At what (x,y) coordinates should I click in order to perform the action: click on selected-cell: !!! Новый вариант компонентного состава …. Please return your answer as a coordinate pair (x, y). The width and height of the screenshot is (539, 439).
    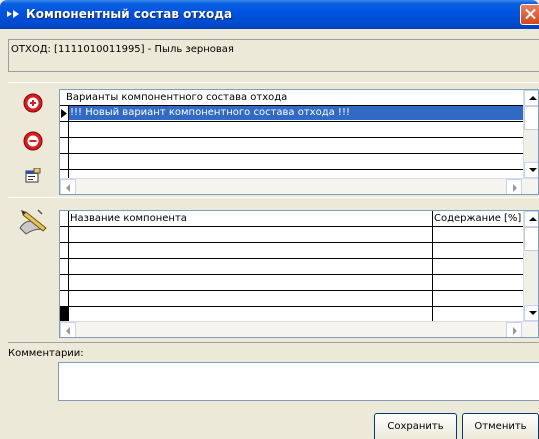
    Looking at the image, I should click on (296, 113).